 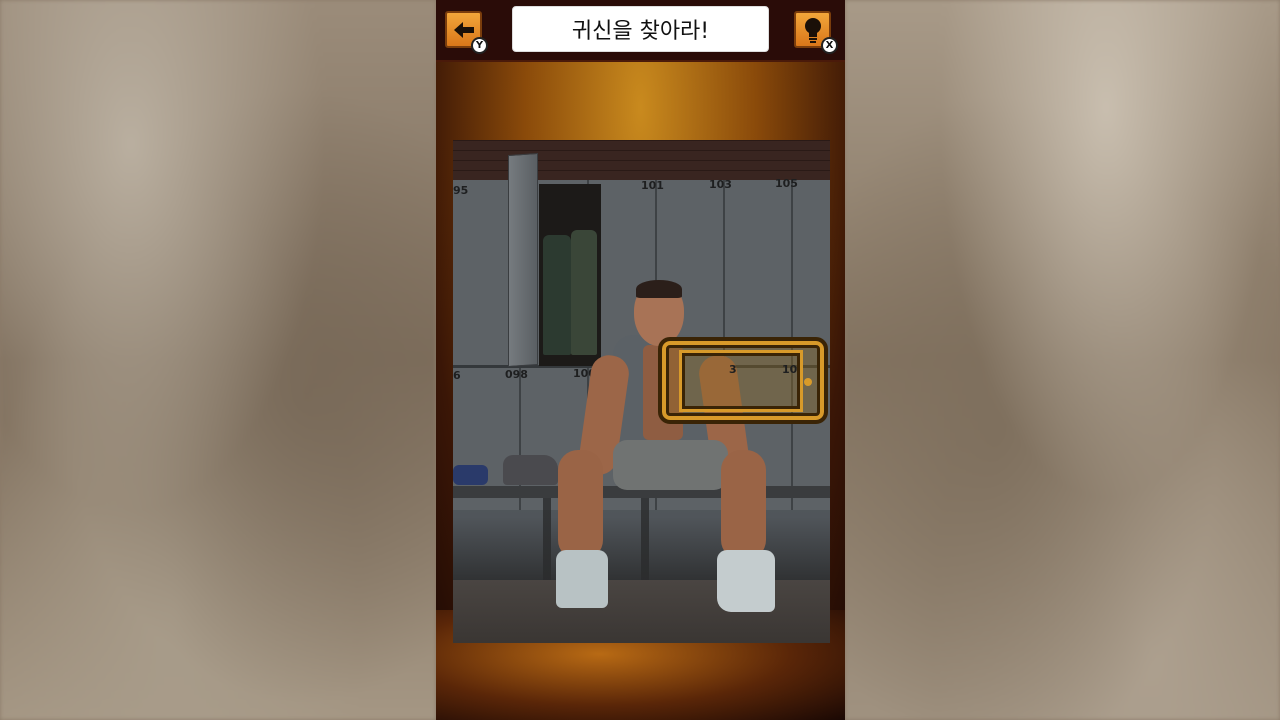 What do you see at coordinates (463, 29) in the screenshot?
I see `arrow-left-icon` at bounding box center [463, 29].